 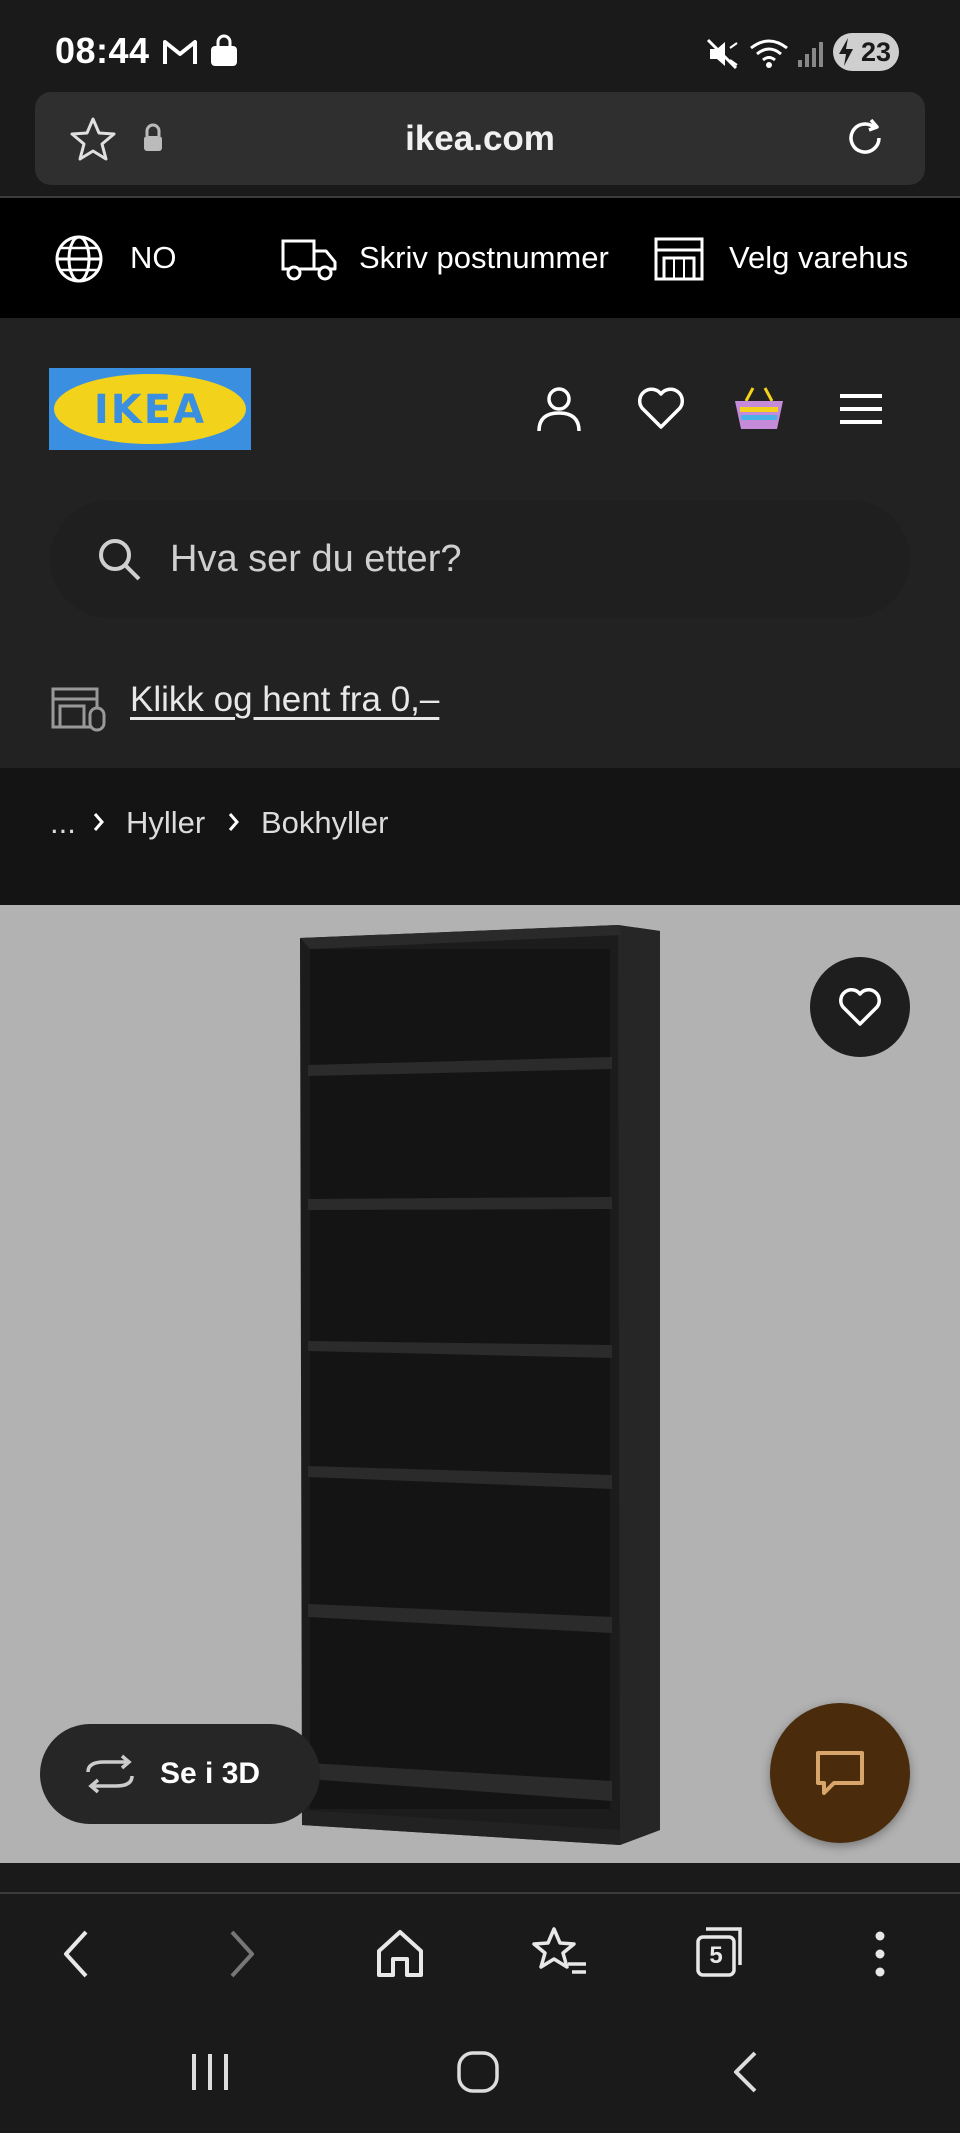 I want to click on system-navigation-bar, so click(x=480, y=2073).